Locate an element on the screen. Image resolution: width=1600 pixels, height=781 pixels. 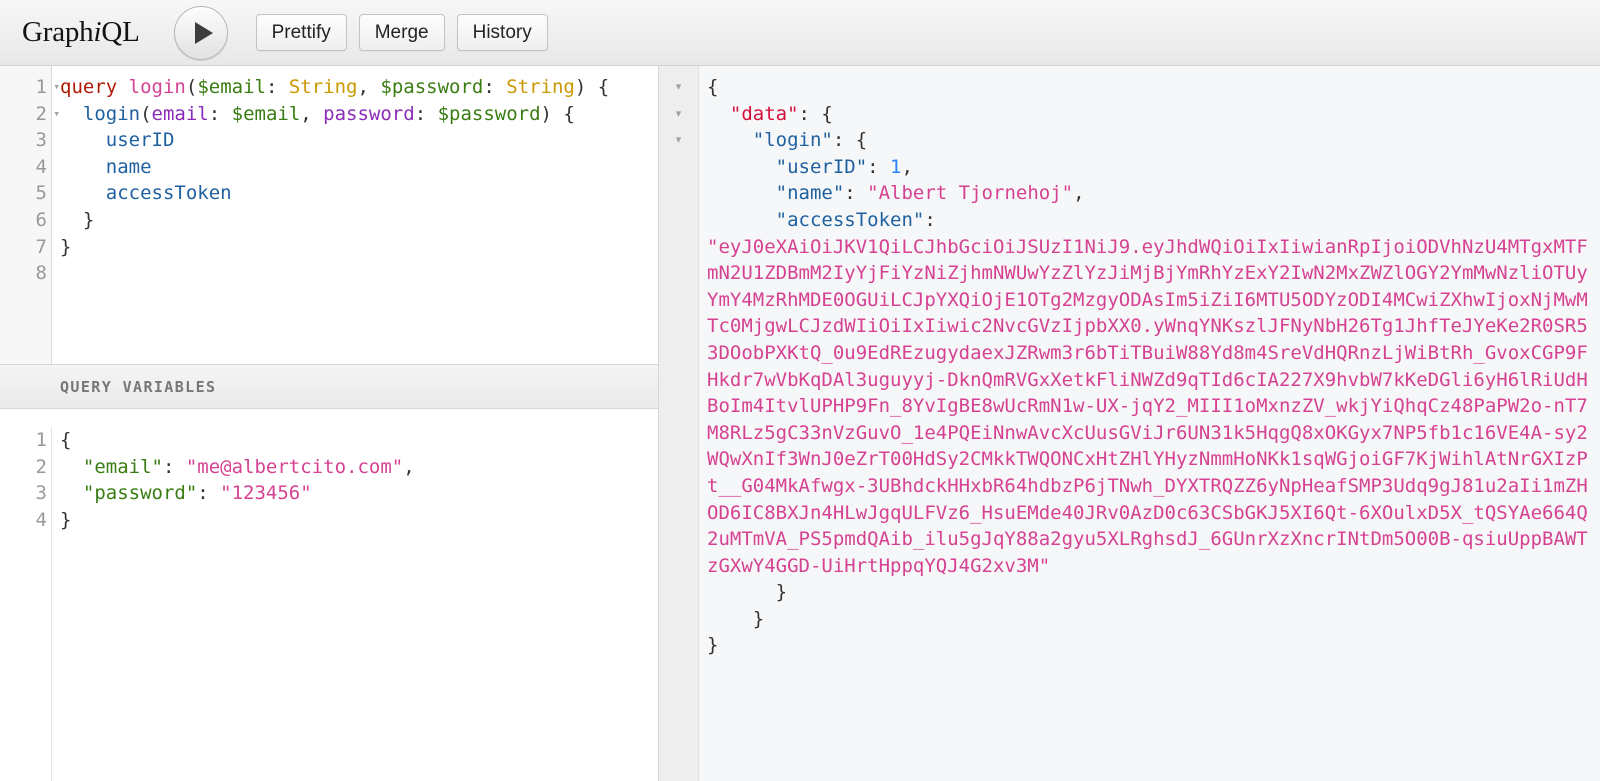
code-line: "login": { is located at coordinates (1148, 140).